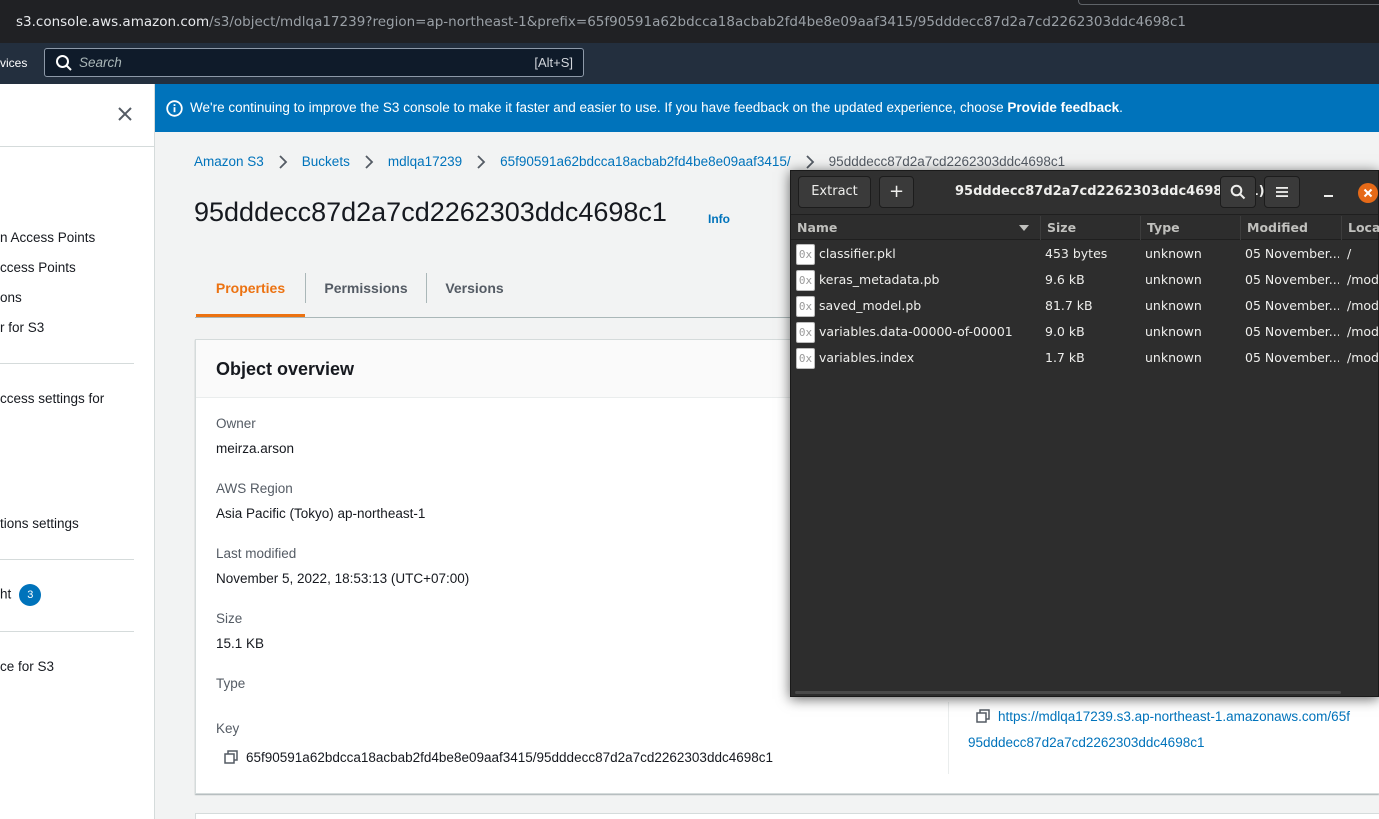 This screenshot has width=1379, height=819. Describe the element at coordinates (64, 63) in the screenshot. I see `search-icon` at that location.